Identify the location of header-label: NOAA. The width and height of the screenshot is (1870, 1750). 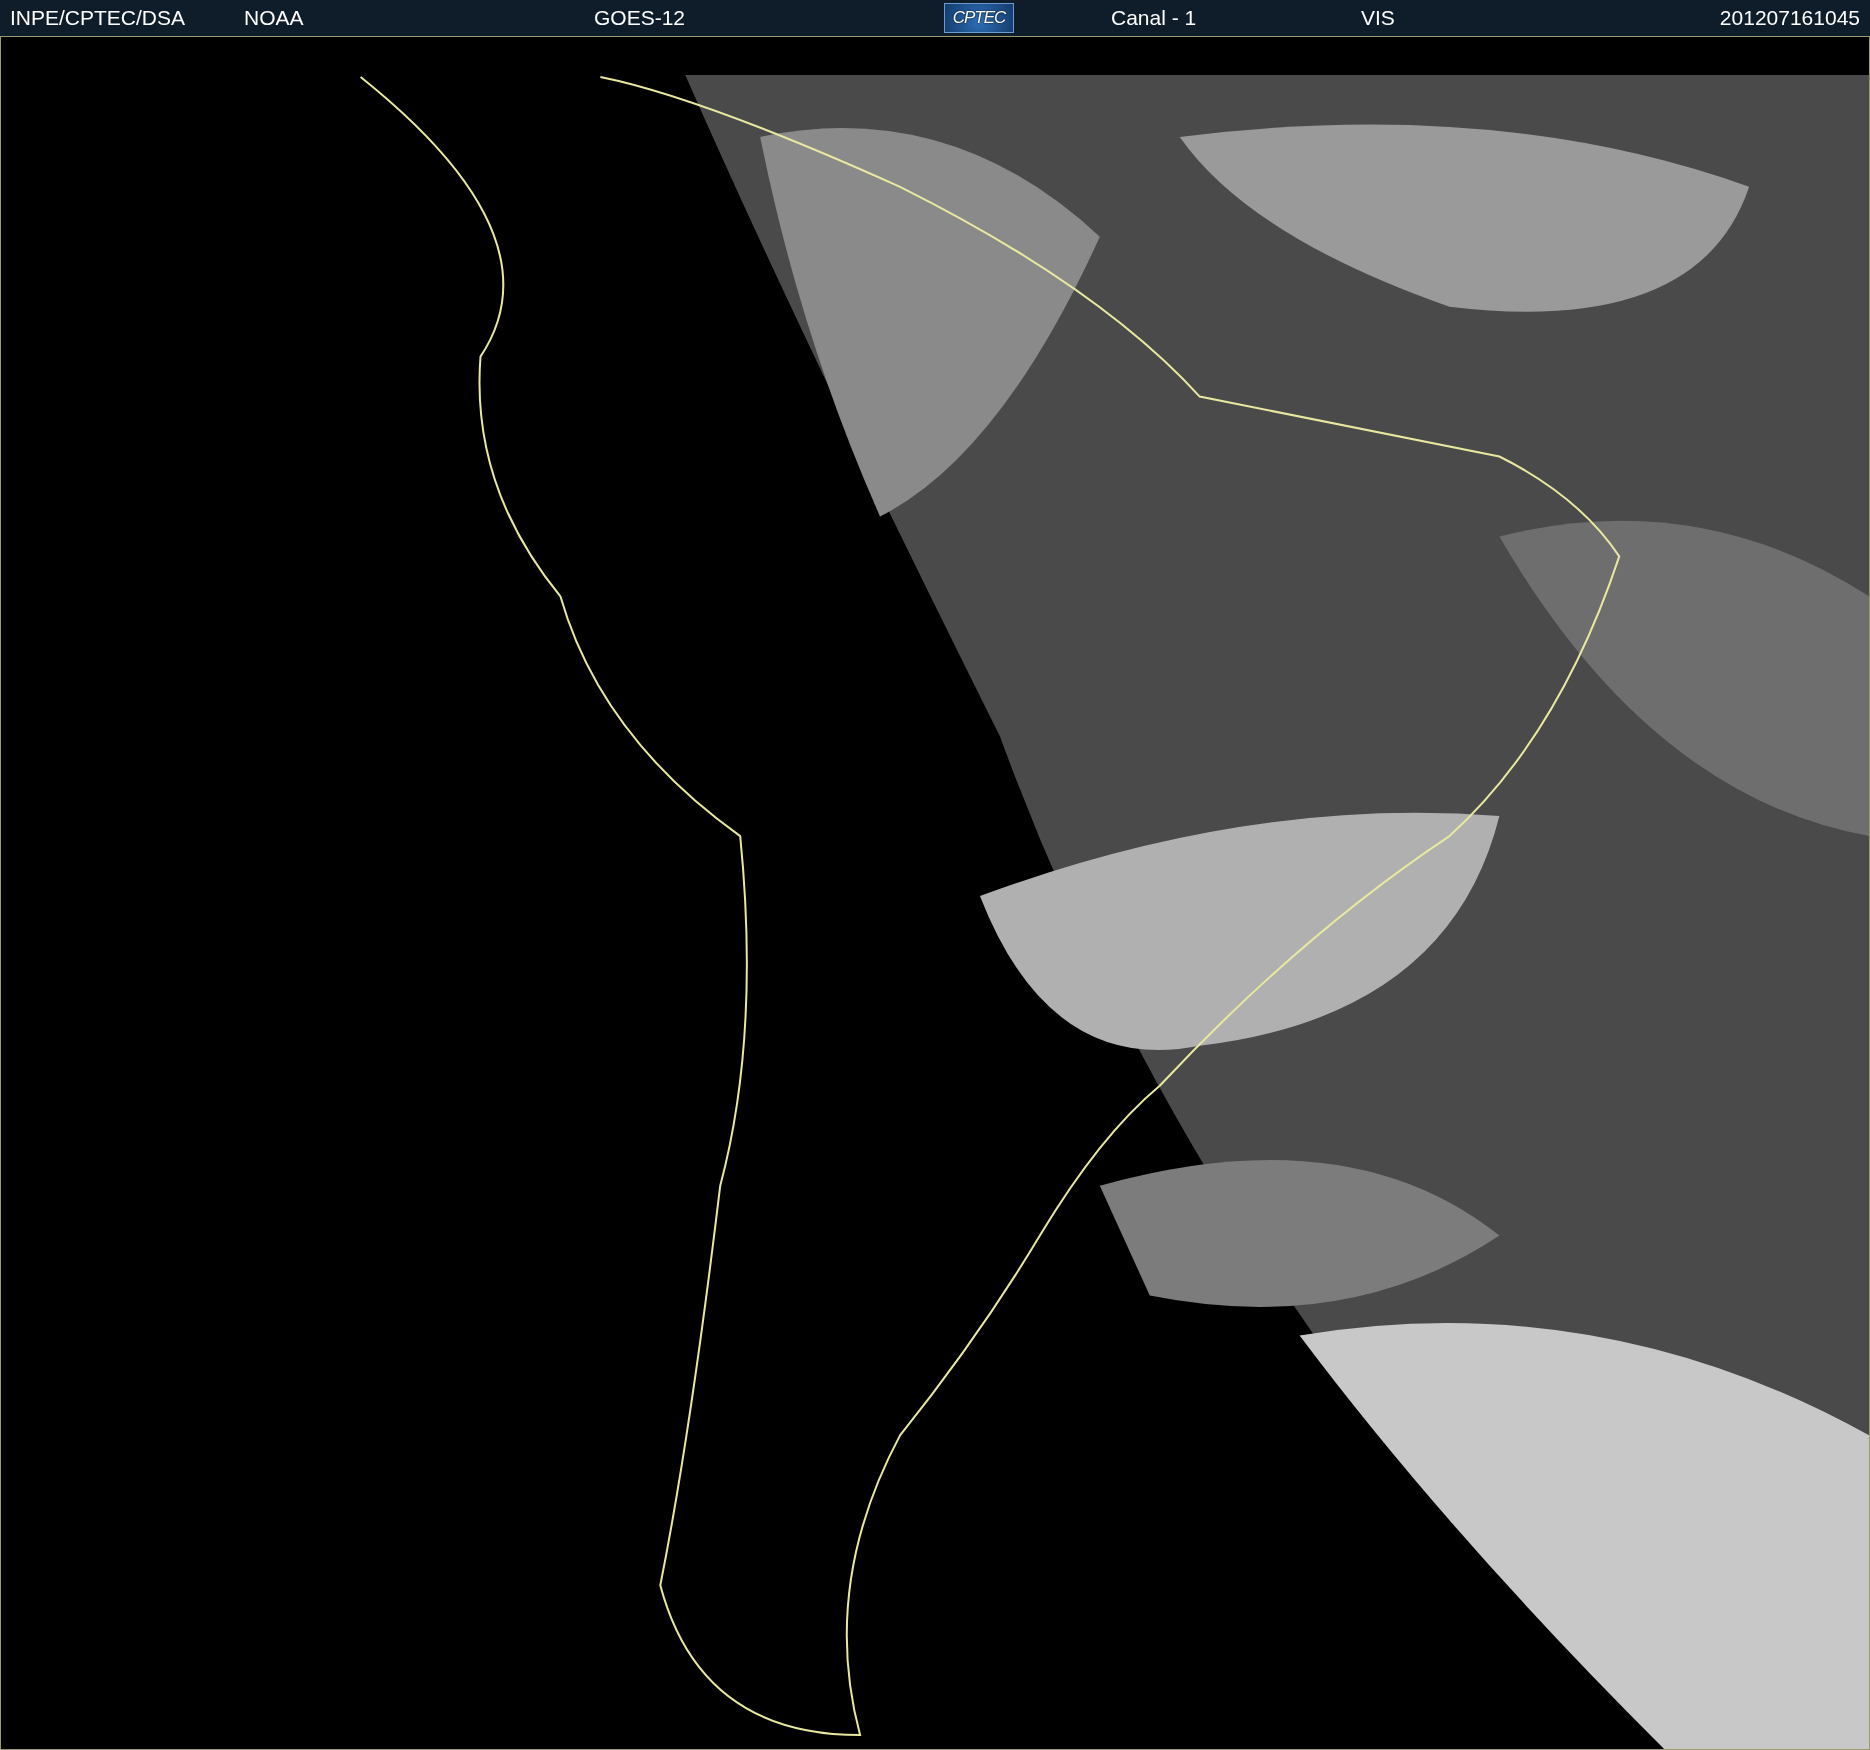
(274, 18).